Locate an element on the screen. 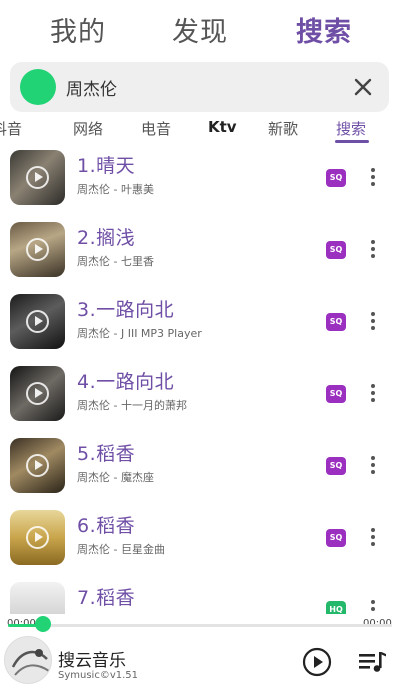  tab-ktv: Ktv is located at coordinates (222, 127).